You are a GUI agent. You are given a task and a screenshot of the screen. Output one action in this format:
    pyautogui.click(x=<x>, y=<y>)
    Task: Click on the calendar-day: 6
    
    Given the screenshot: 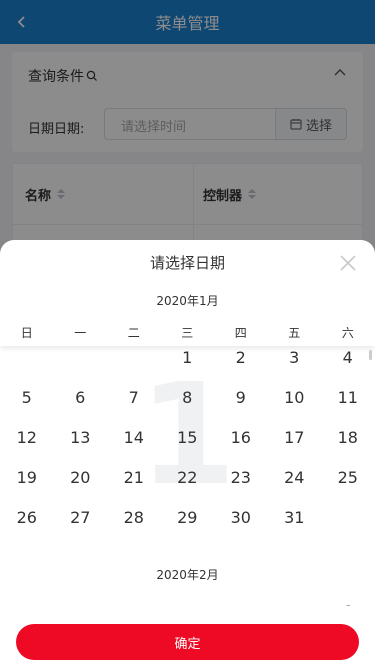 What is the action you would take?
    pyautogui.click(x=81, y=397)
    